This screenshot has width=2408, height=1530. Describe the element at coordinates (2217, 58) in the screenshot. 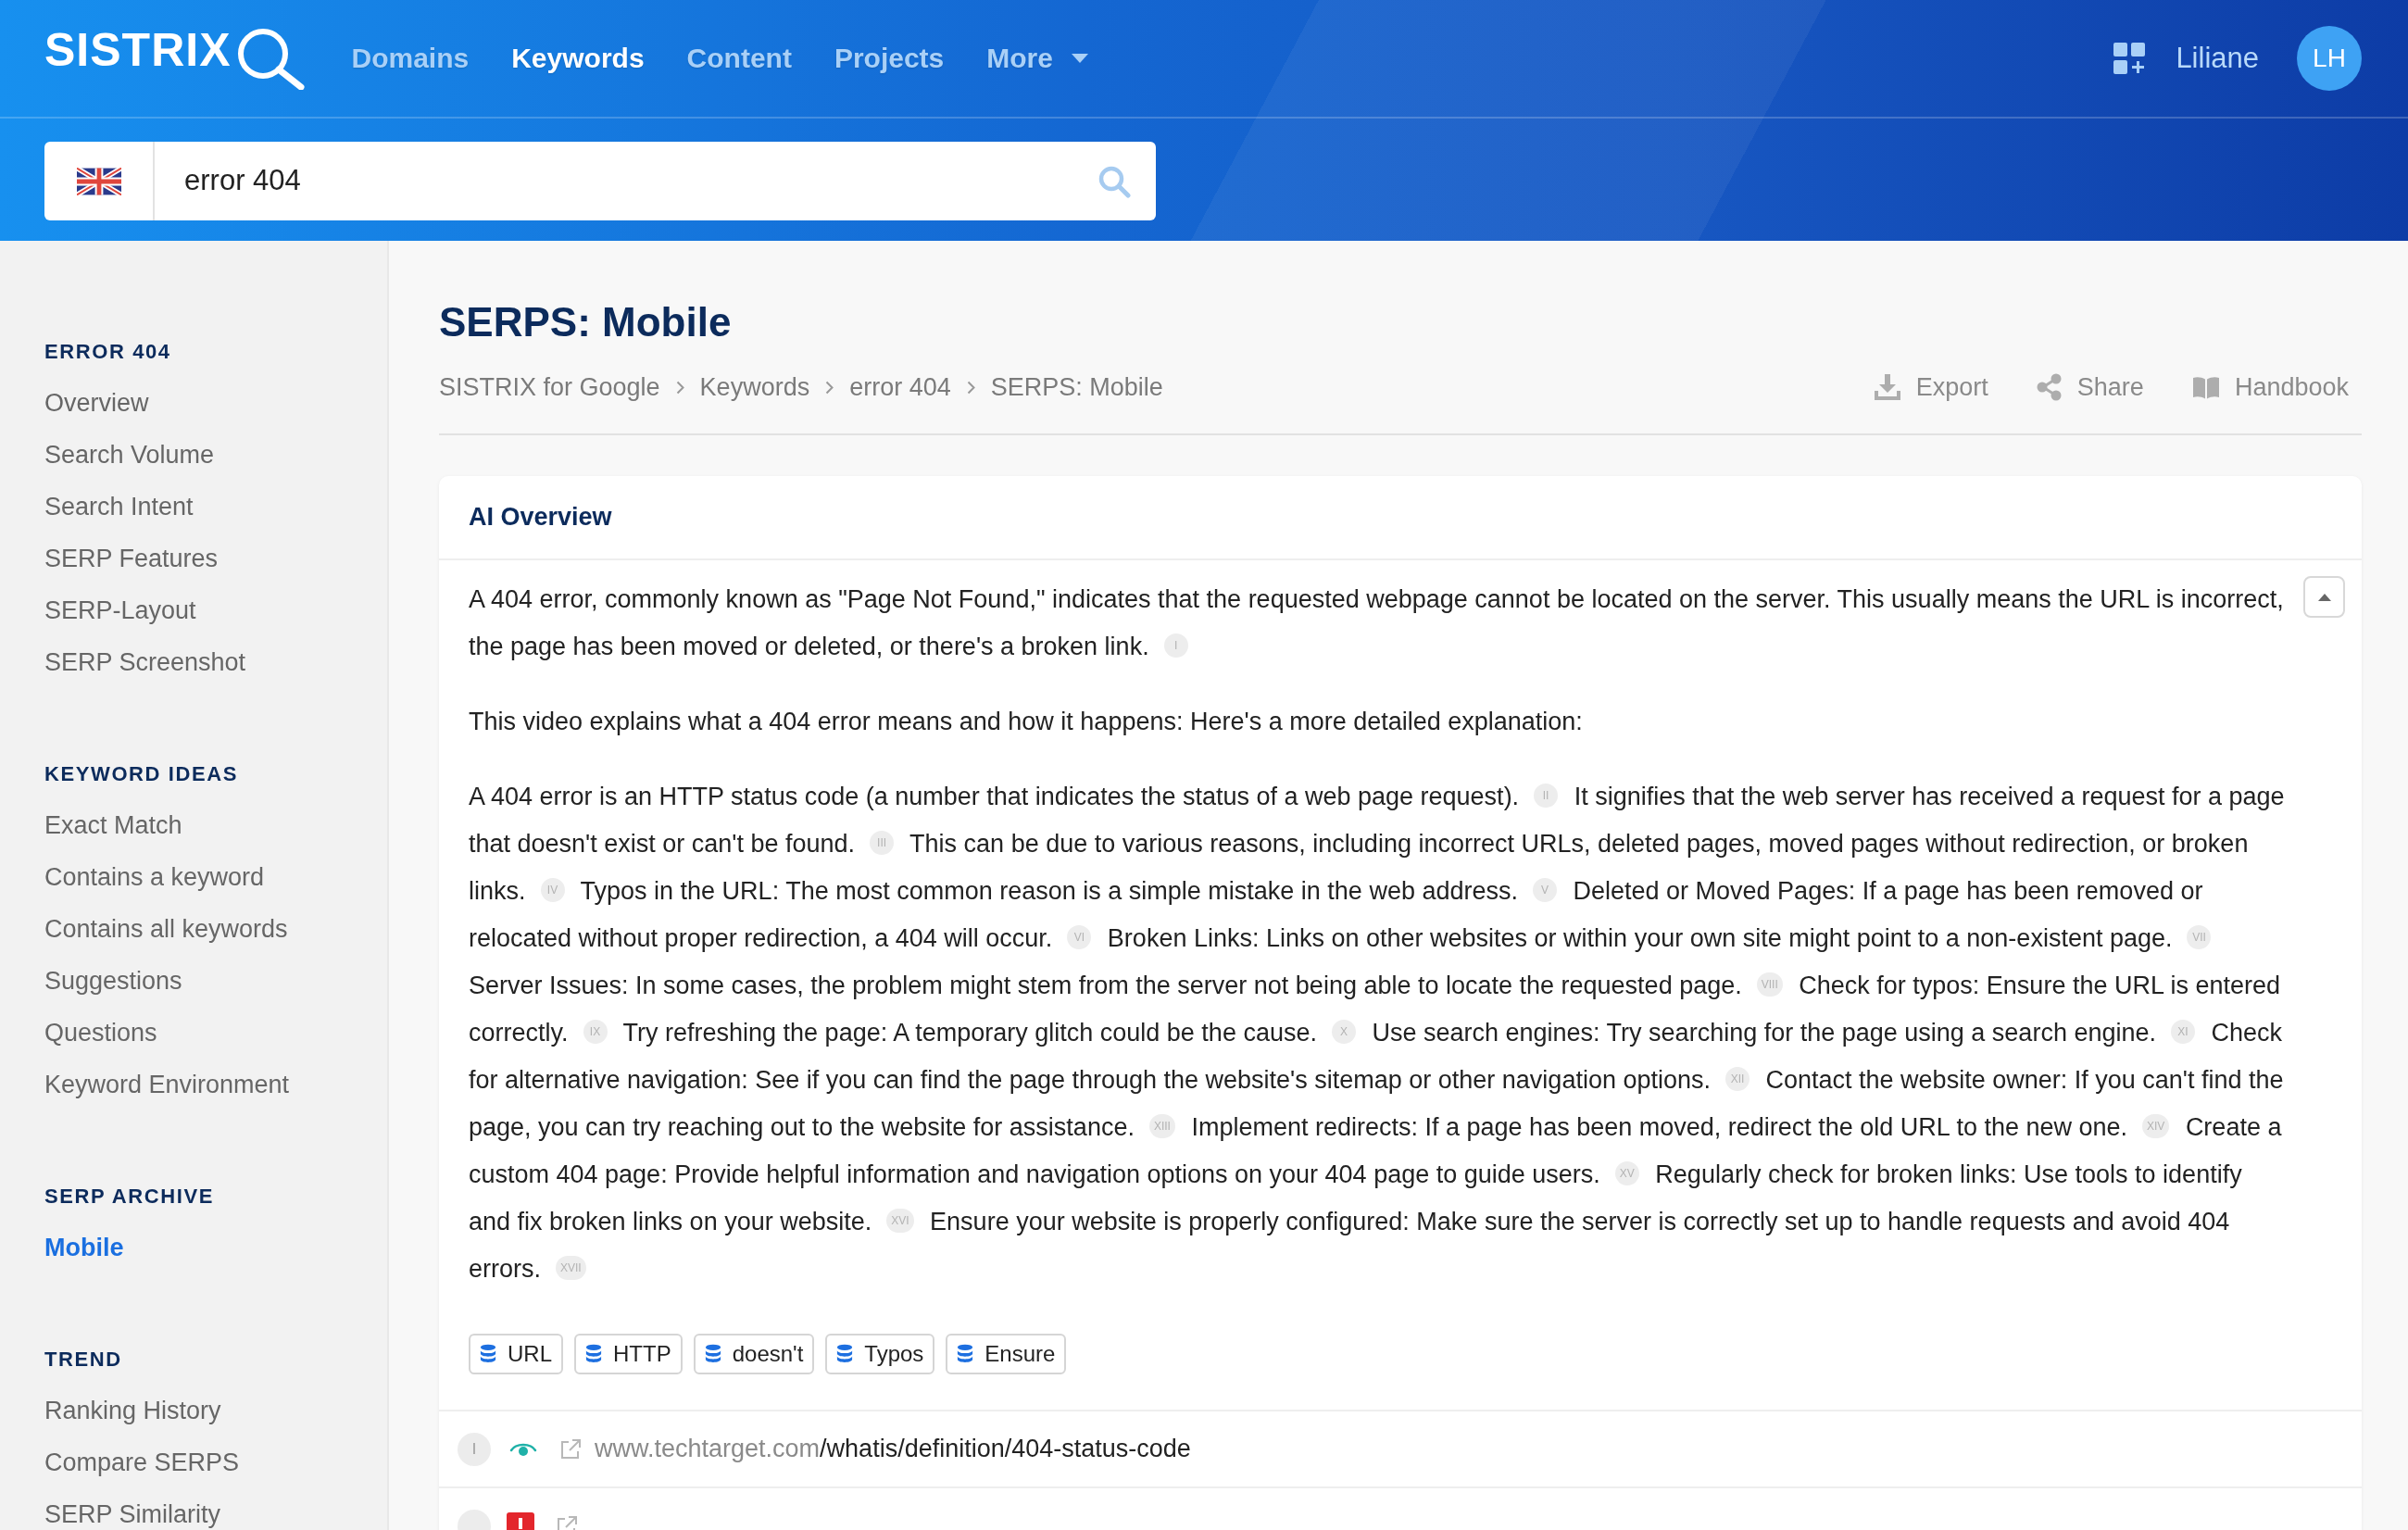

I see `user-name: Liliane` at that location.